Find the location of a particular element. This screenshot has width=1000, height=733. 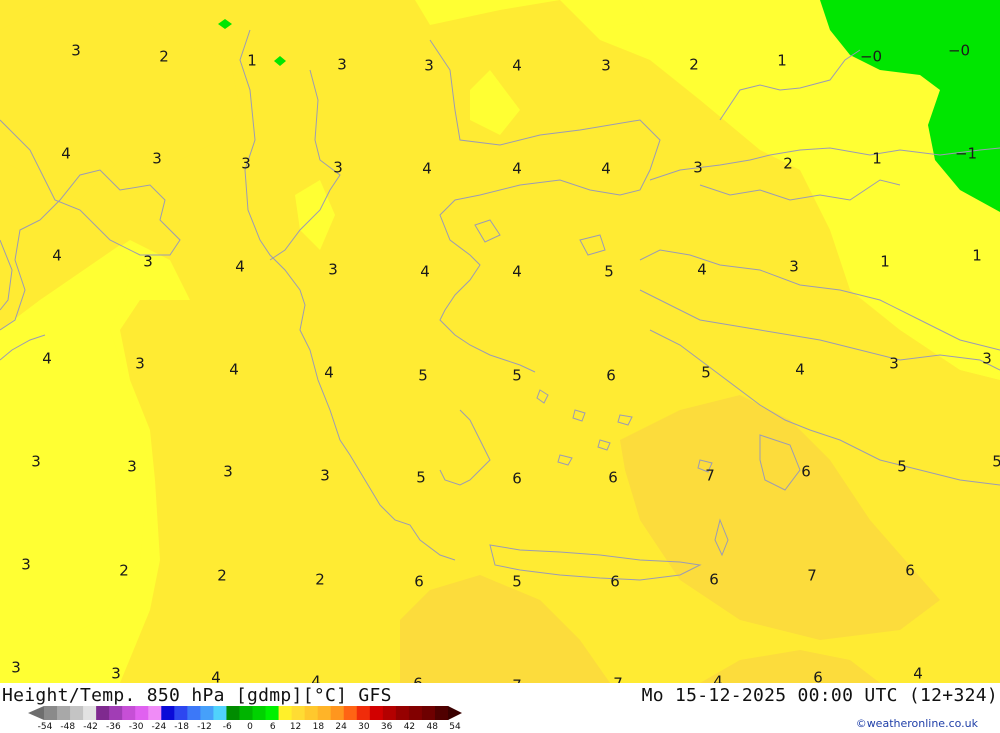

legend-tick-label: 12 is located at coordinates (295, 727).